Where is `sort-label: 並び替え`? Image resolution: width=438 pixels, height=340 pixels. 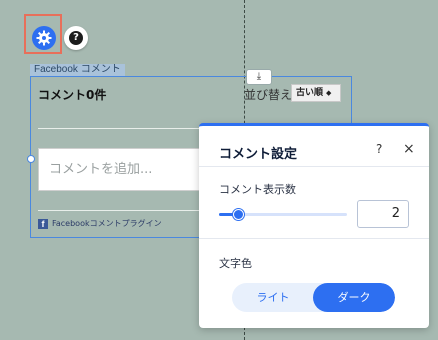
sort-label: 並び替え is located at coordinates (268, 95).